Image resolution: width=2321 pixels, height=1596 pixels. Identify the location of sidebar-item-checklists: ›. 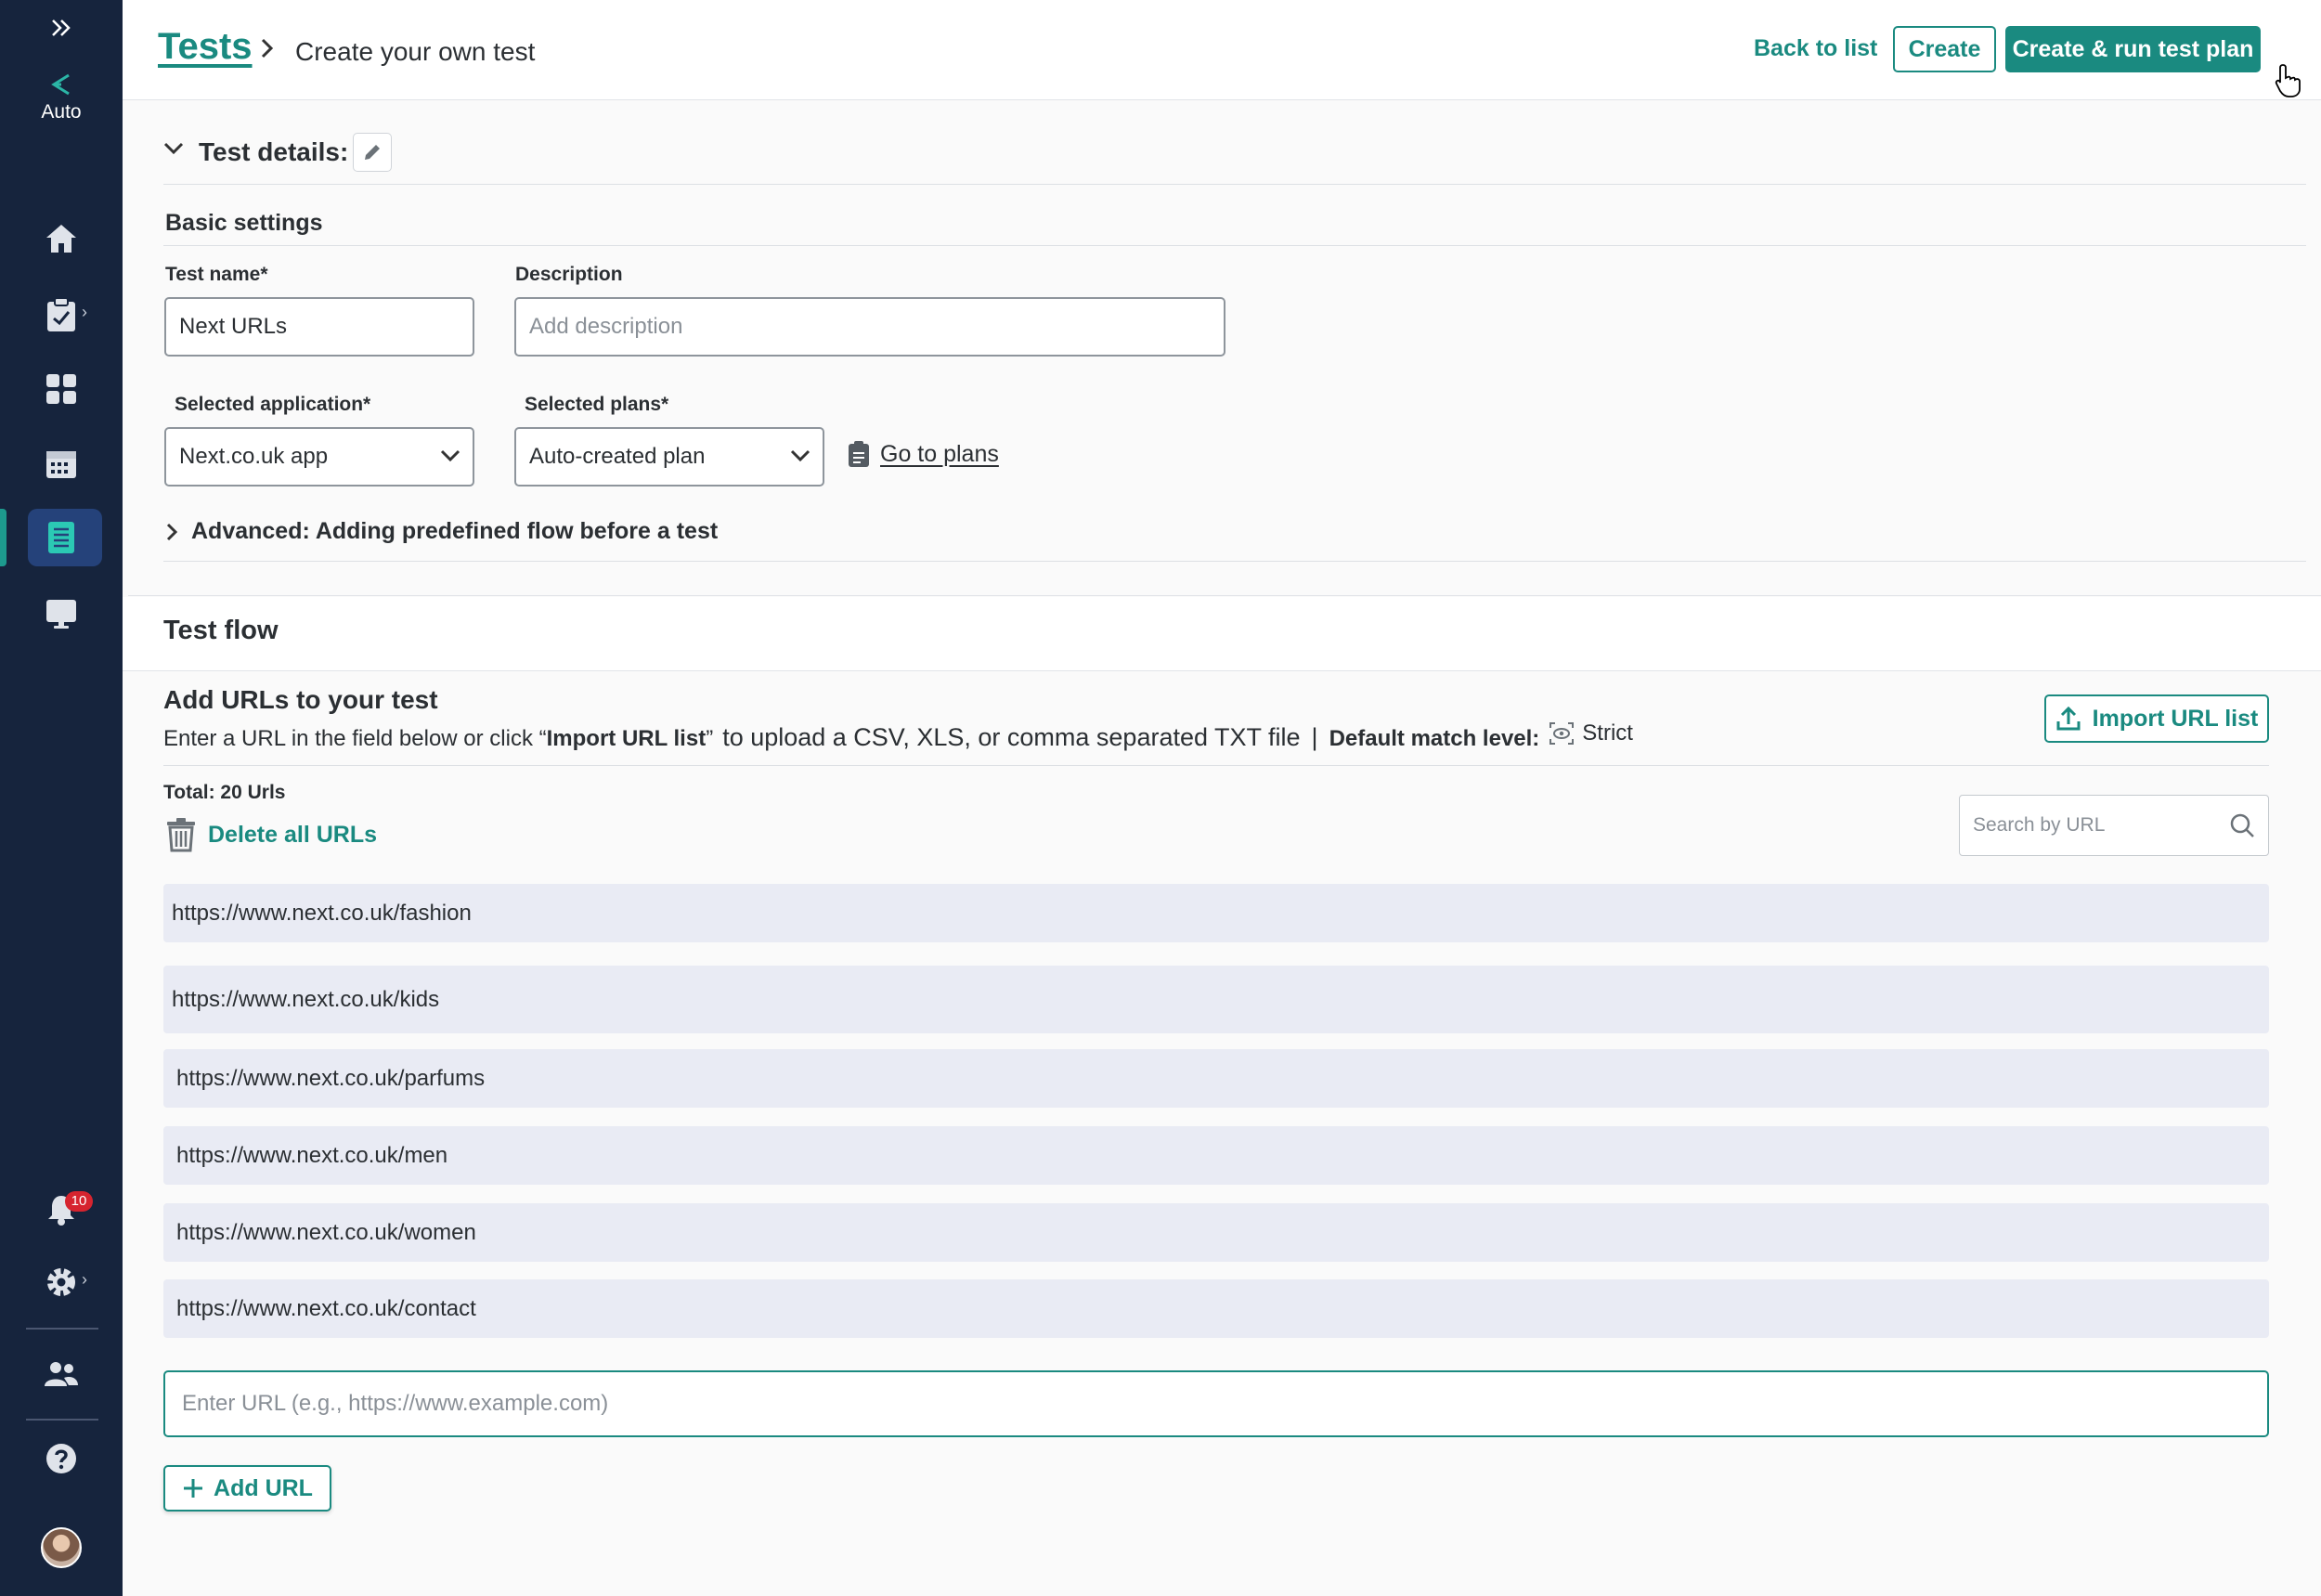
(62, 315).